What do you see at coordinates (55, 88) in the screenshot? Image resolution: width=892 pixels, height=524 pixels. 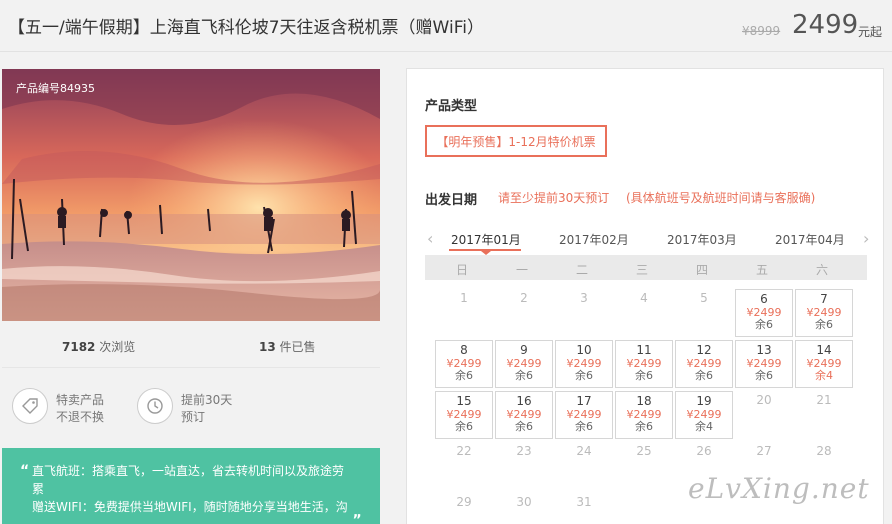 I see `product-number: 产品编号84935` at bounding box center [55, 88].